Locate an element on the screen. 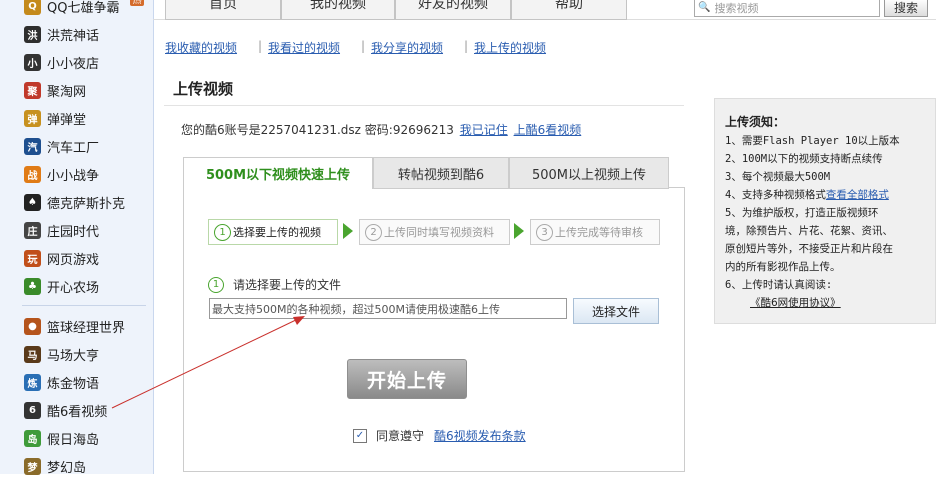 This screenshot has width=936, height=478. sidebar-item-label: 网页游戏 is located at coordinates (73, 260).